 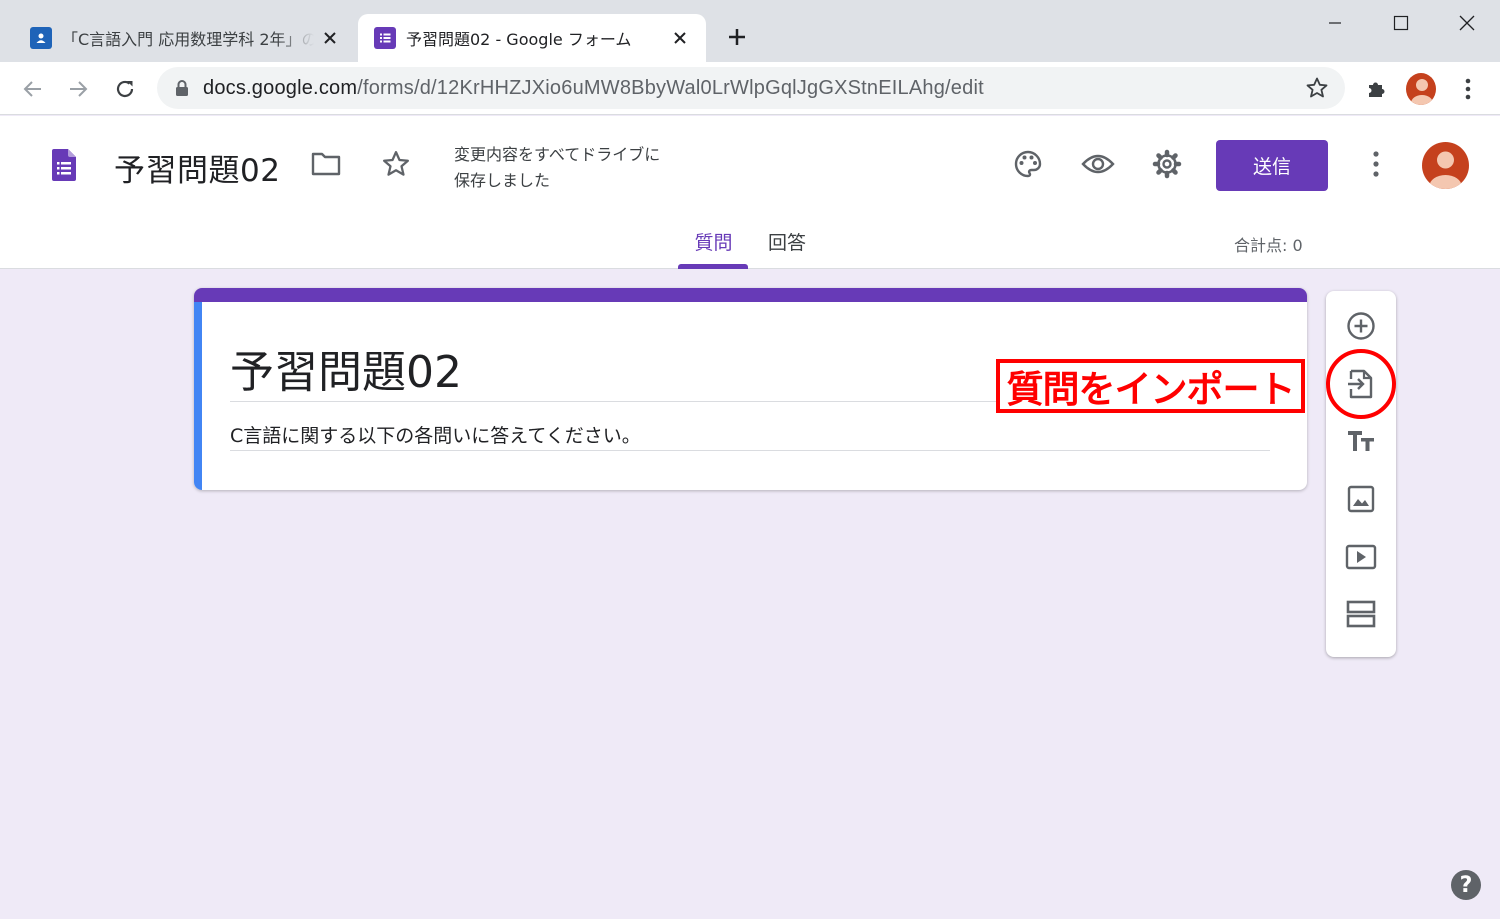 I want to click on save-status-line1: 変更内容をすべてドライブに, so click(x=557, y=154).